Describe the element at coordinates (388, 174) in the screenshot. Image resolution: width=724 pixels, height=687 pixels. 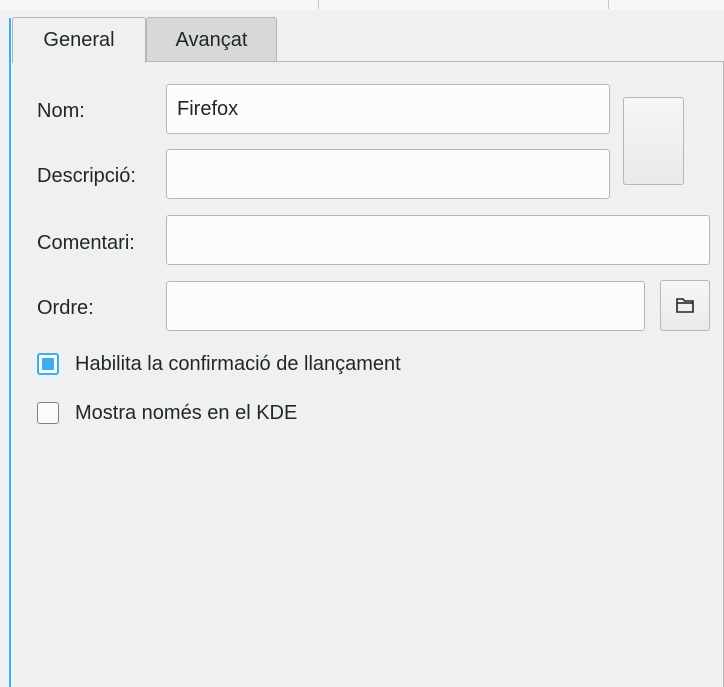
I see `description-field` at that location.